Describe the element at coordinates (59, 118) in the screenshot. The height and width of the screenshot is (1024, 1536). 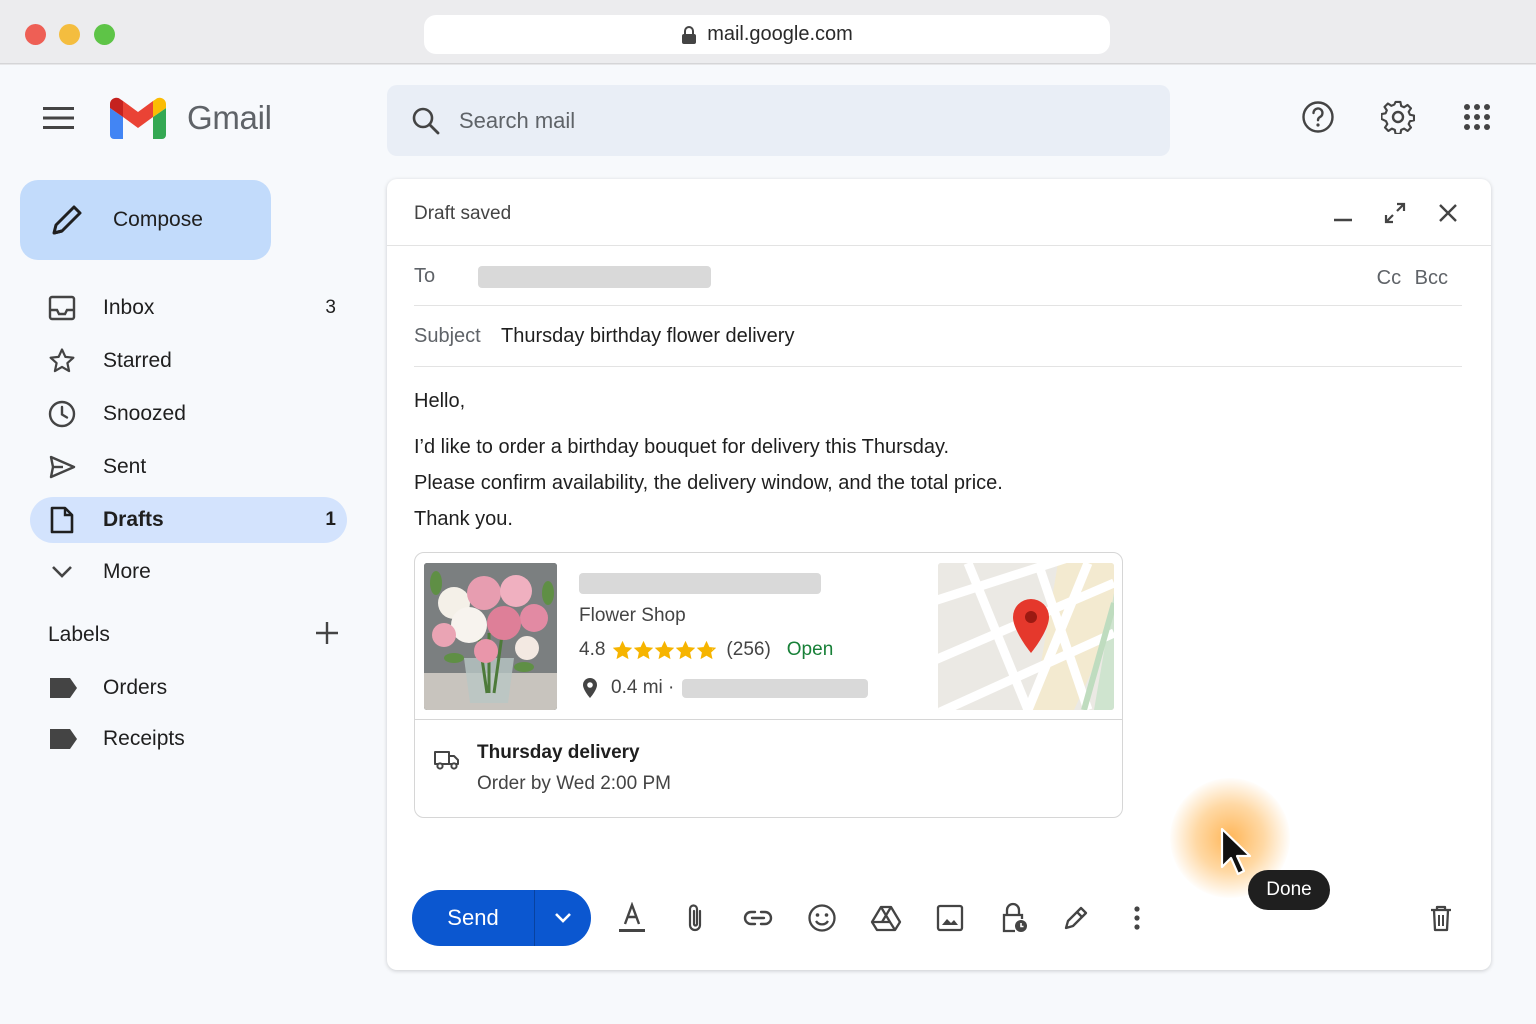
I see `main-menu-button` at that location.